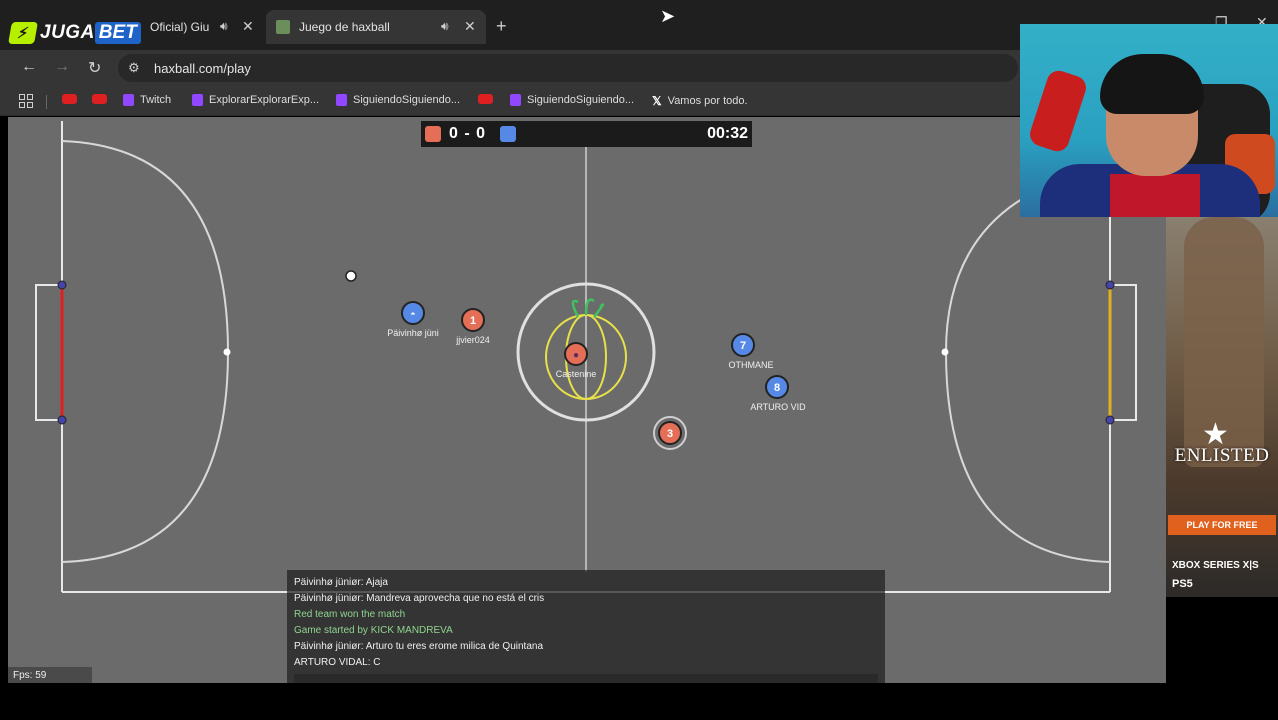 The image size is (1278, 720). I want to click on jugabet-logo: ⚡︎ JUGA BET, so click(78, 33).